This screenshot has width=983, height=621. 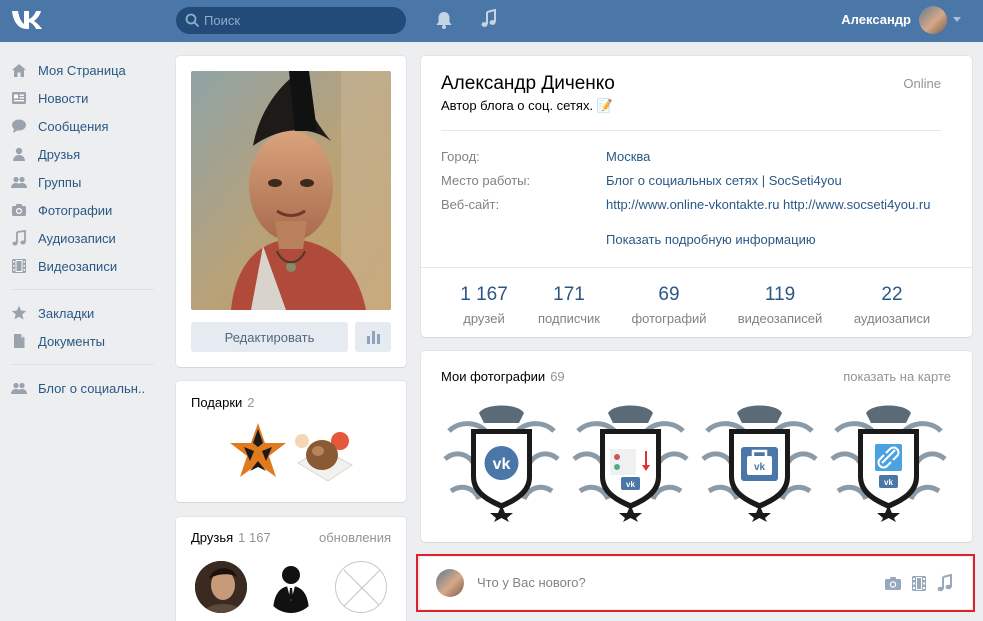 What do you see at coordinates (59, 154) in the screenshot?
I see `sidebar-item-label: Друзья` at bounding box center [59, 154].